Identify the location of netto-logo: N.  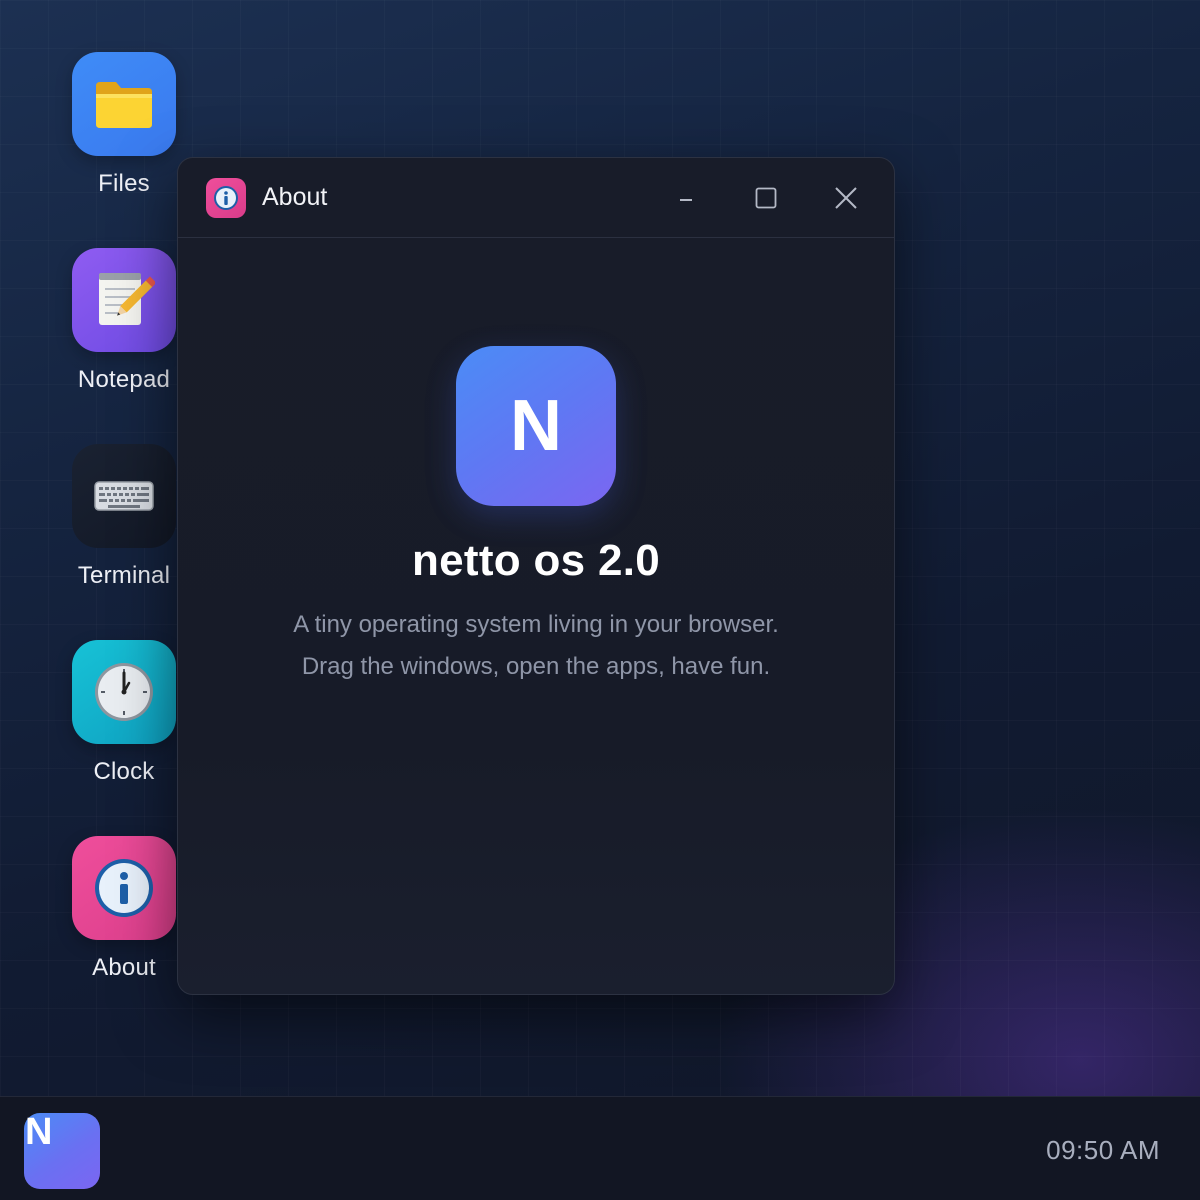
(536, 426).